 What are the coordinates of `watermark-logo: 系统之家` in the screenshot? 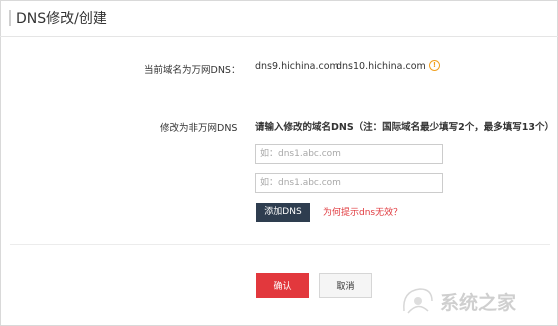 It's located at (460, 301).